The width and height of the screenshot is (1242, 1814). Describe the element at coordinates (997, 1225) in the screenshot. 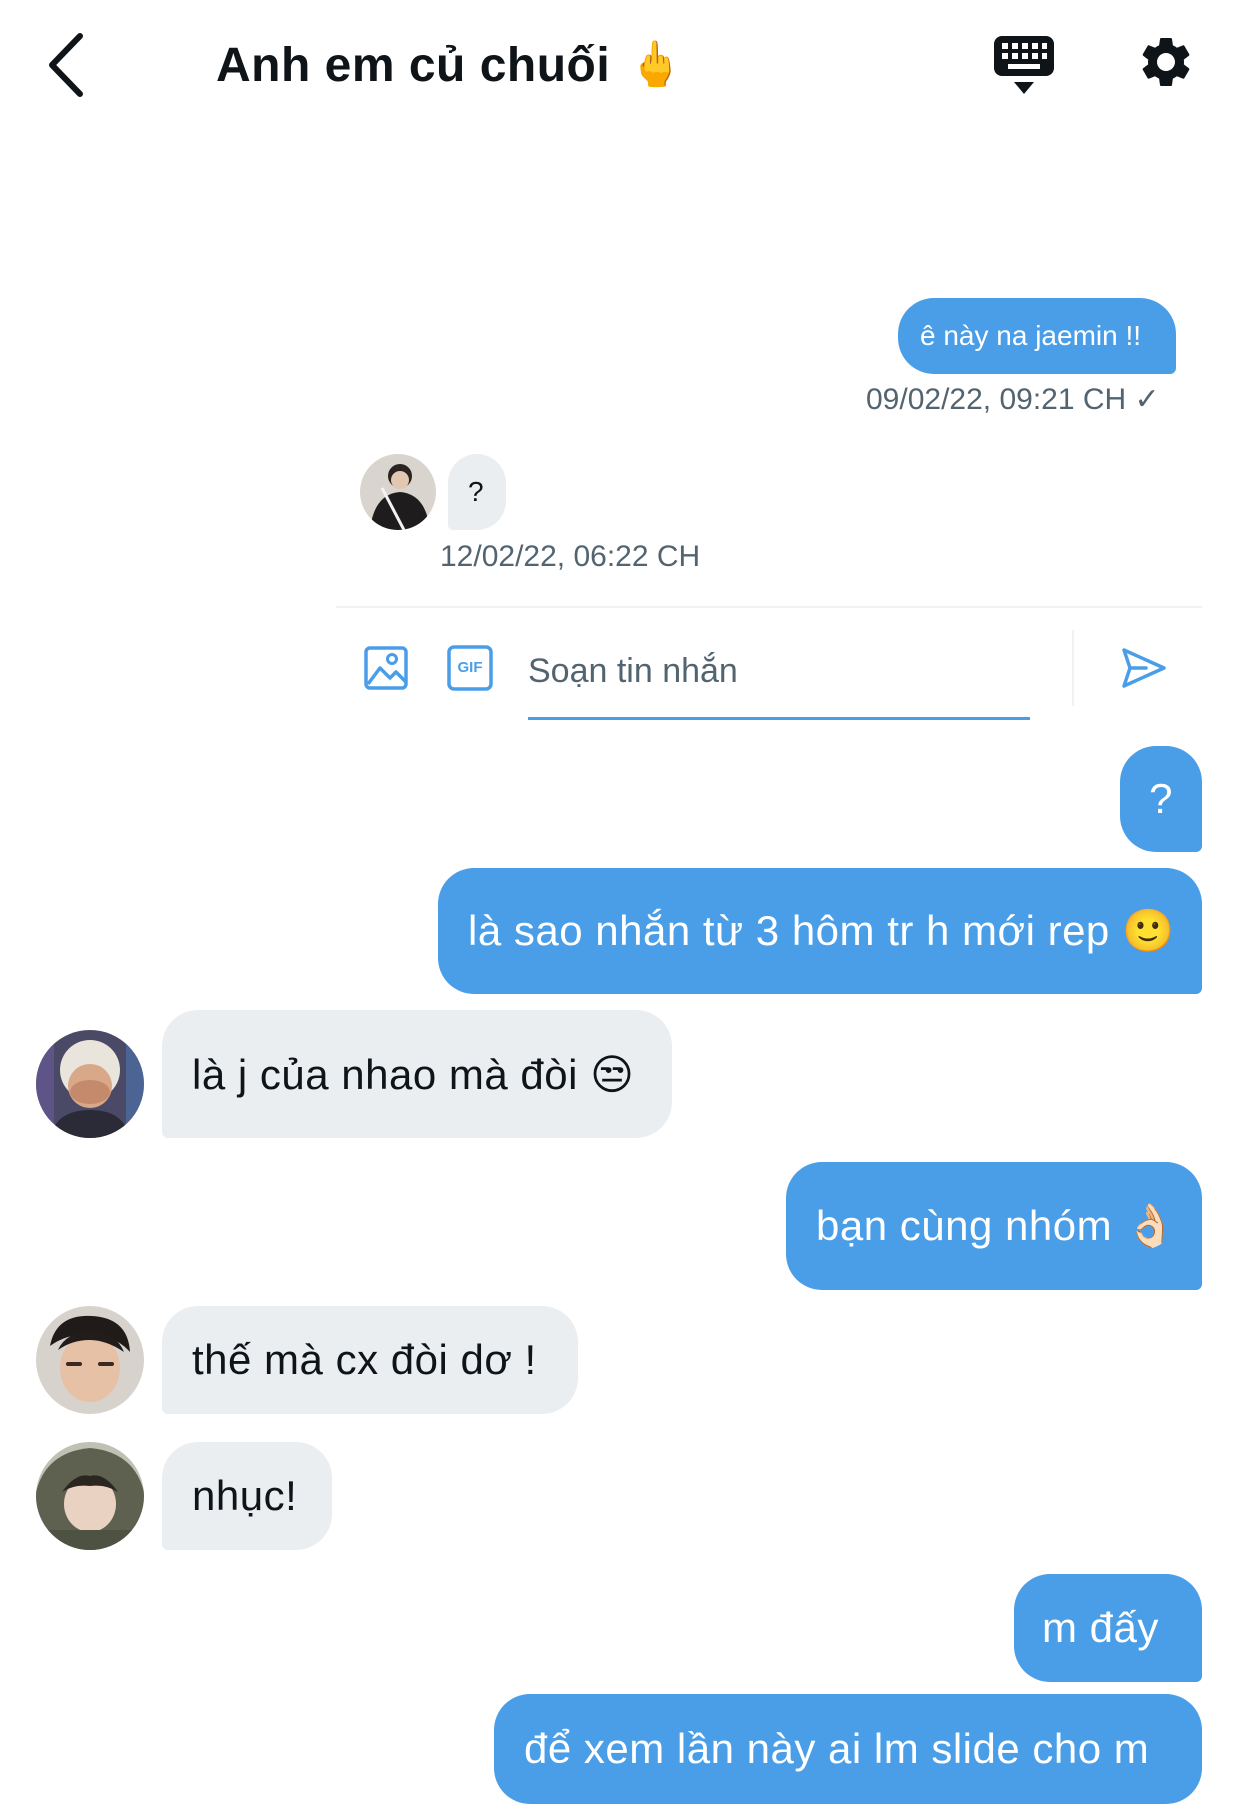

I see `message-text: bạn cùng nhóm 👌🏻` at that location.